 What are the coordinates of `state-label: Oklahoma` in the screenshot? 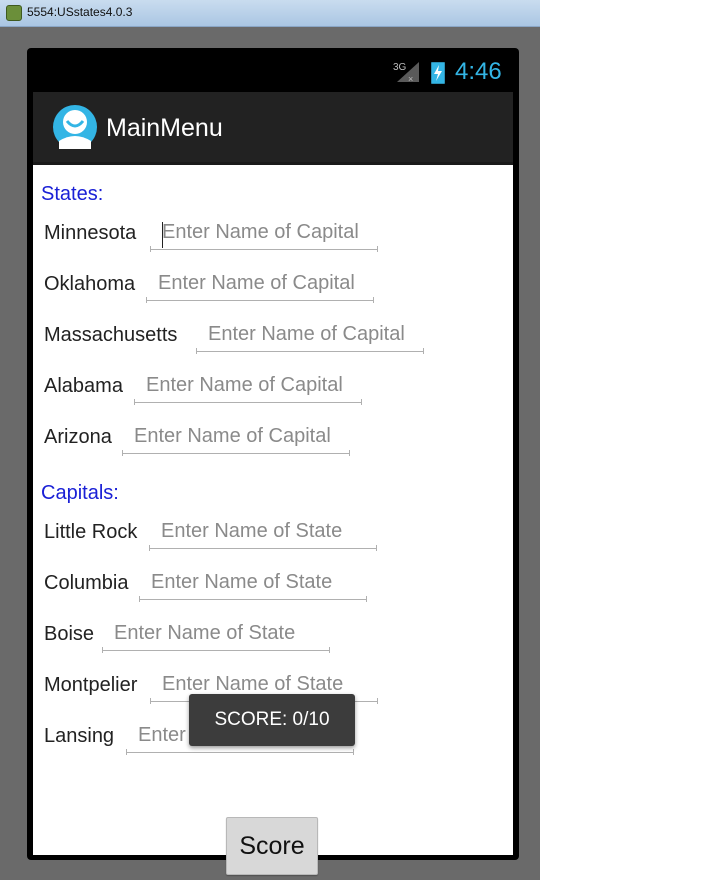 It's located at (90, 284).